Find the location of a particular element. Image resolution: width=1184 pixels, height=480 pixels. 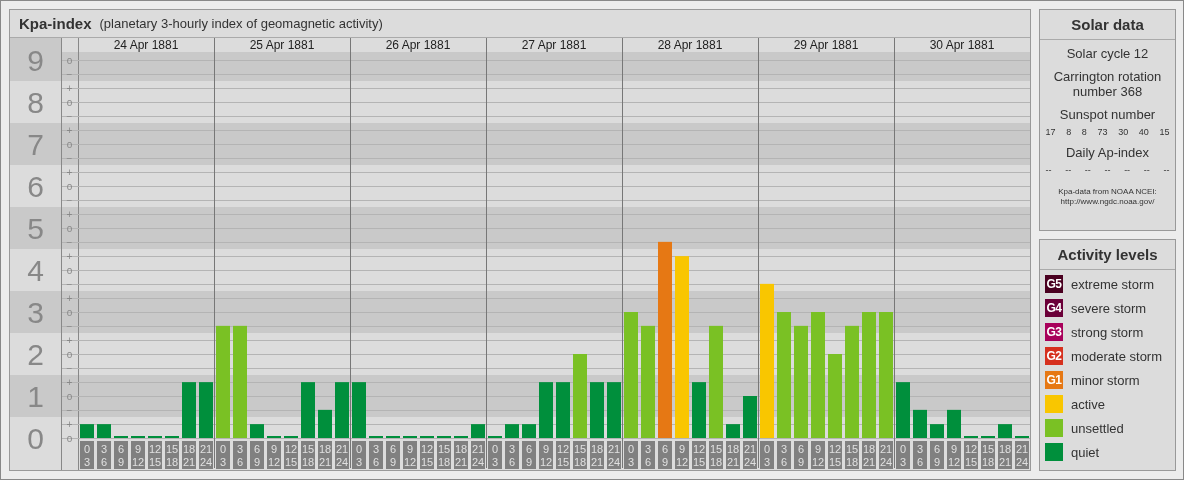

level-label: extreme storm is located at coordinates (1113, 284).